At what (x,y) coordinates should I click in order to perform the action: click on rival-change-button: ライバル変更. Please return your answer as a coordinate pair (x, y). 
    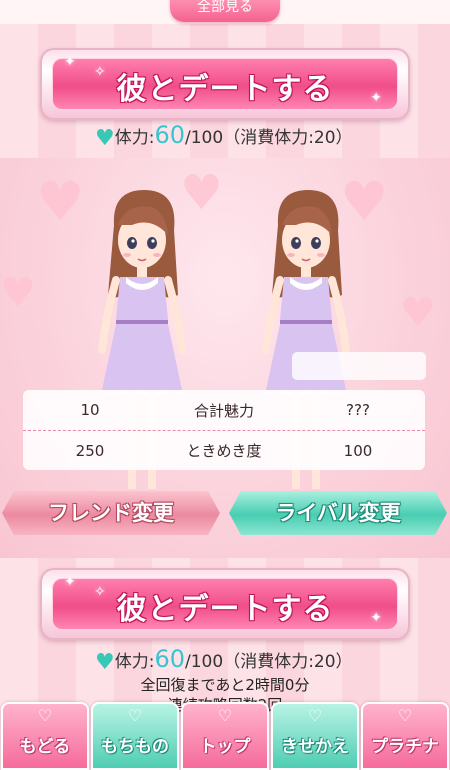
    Looking at the image, I should click on (338, 513).